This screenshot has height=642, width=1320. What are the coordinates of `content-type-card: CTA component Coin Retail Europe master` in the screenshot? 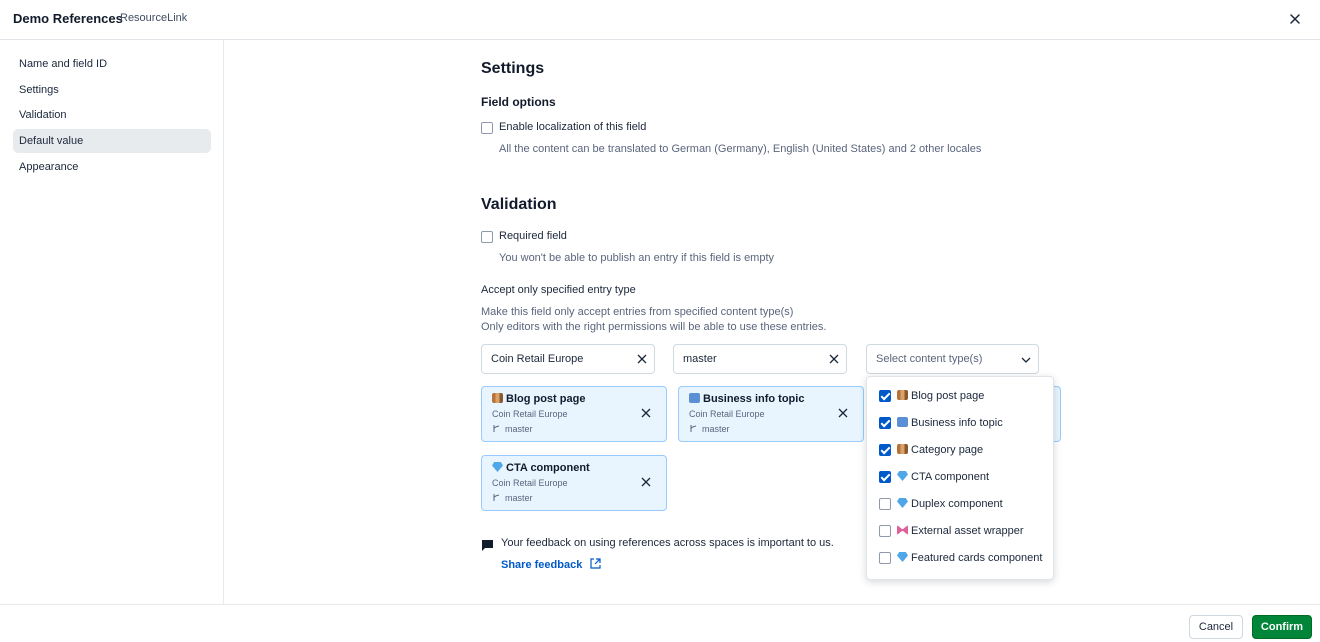 It's located at (574, 483).